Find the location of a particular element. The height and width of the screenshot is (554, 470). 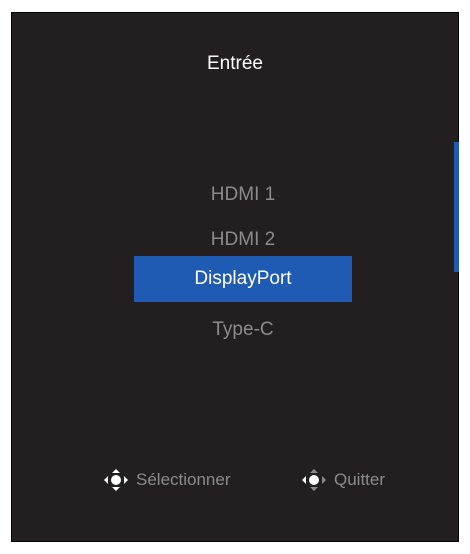

option-hdmi-1: HDMI 1 is located at coordinates (243, 195).